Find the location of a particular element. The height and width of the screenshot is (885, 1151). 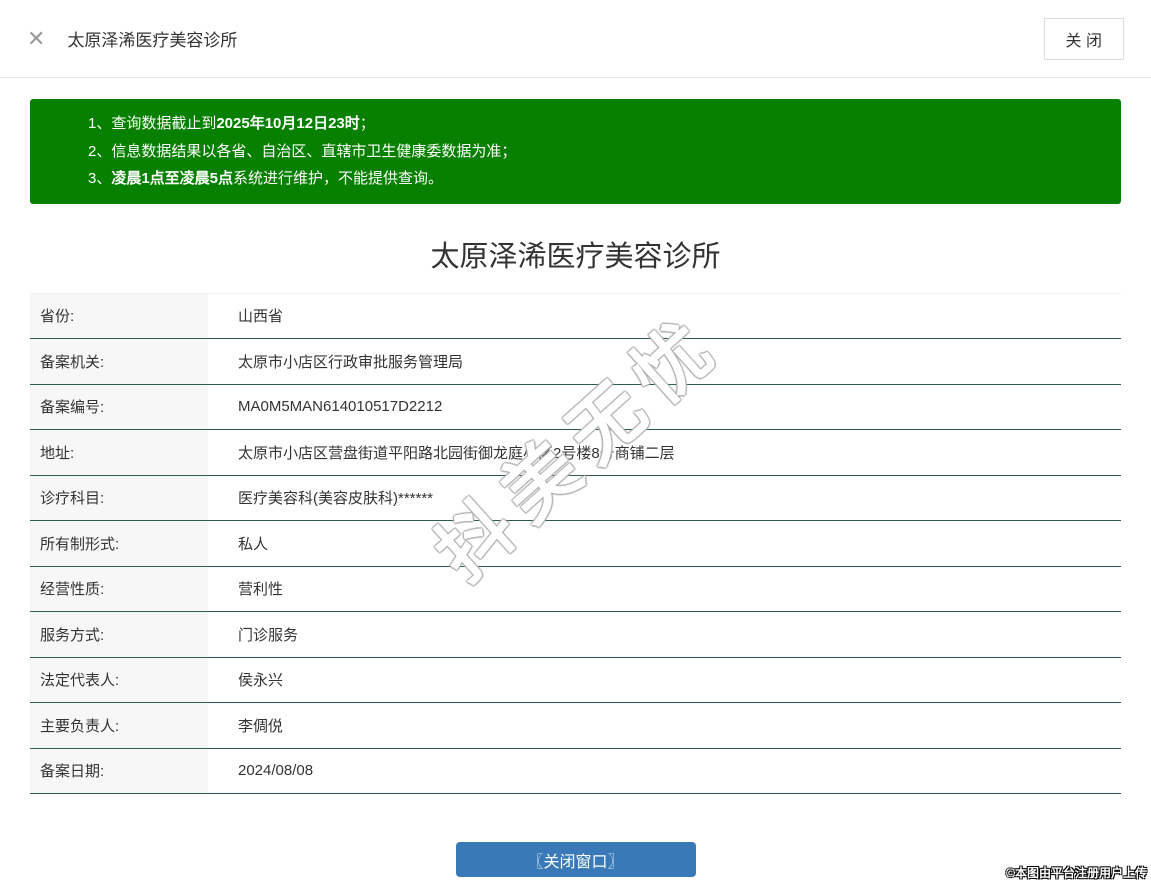

record-value: MA0M5MAN614010517D2212 is located at coordinates (340, 407).